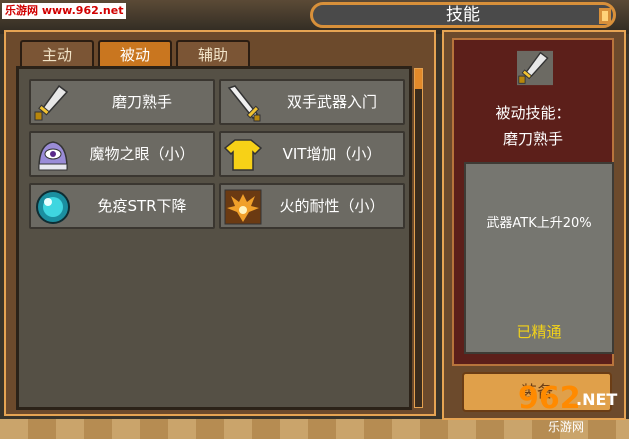 The image size is (629, 439). What do you see at coordinates (566, 427) in the screenshot?
I see `watermark-site-name: 乐游网` at bounding box center [566, 427].